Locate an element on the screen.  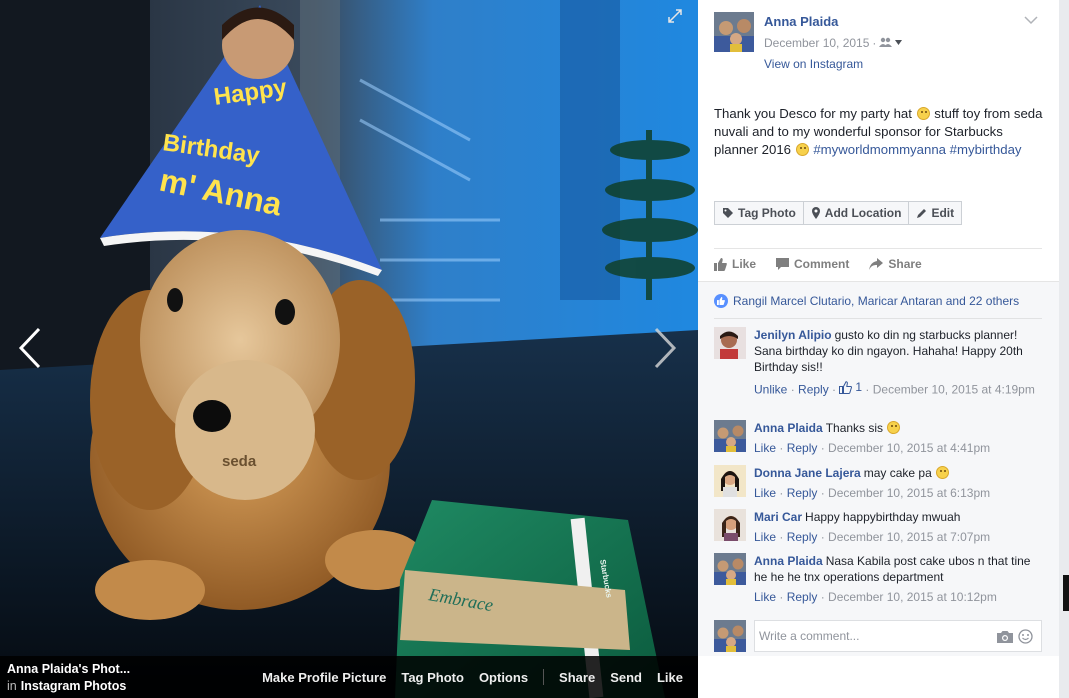
hashtag-link: #mybirthday is located at coordinates (986, 149).